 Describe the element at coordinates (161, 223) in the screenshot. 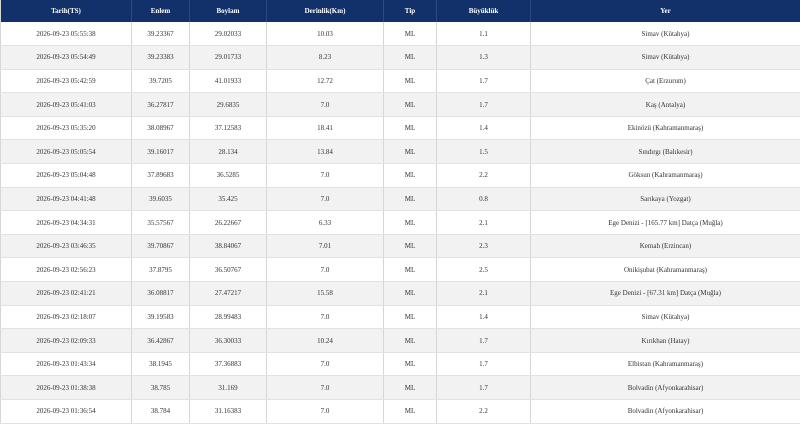

I see `latitude-cell: 35.57567` at that location.